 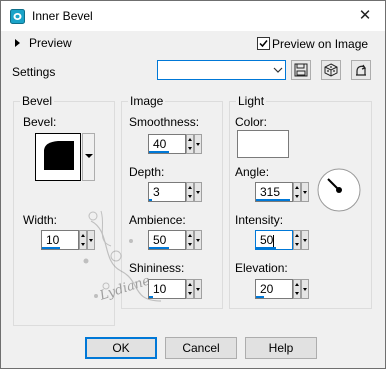 What do you see at coordinates (273, 200) in the screenshot?
I see `angle-level-bar` at bounding box center [273, 200].